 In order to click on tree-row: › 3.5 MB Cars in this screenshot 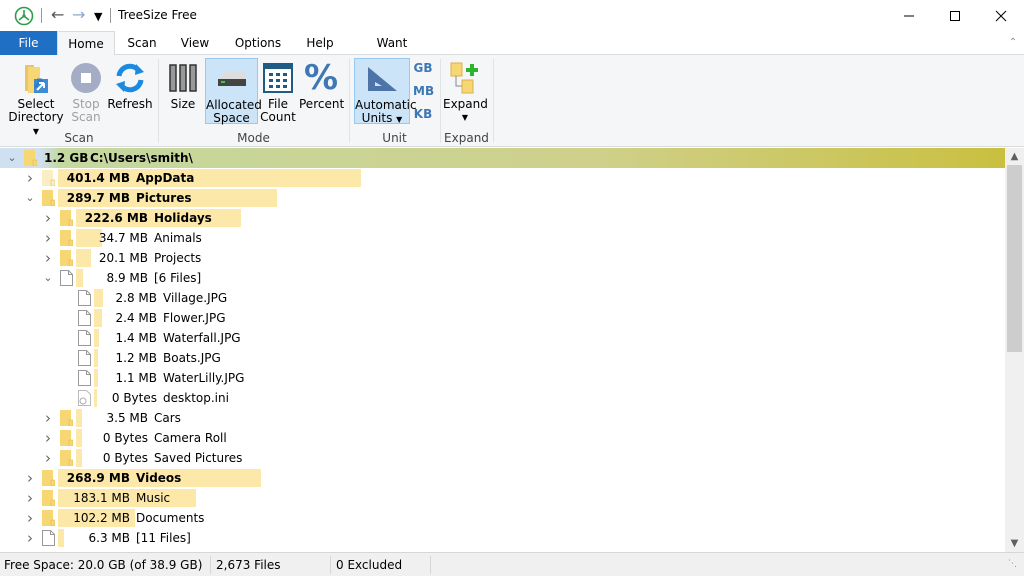, I will do `click(502, 418)`.